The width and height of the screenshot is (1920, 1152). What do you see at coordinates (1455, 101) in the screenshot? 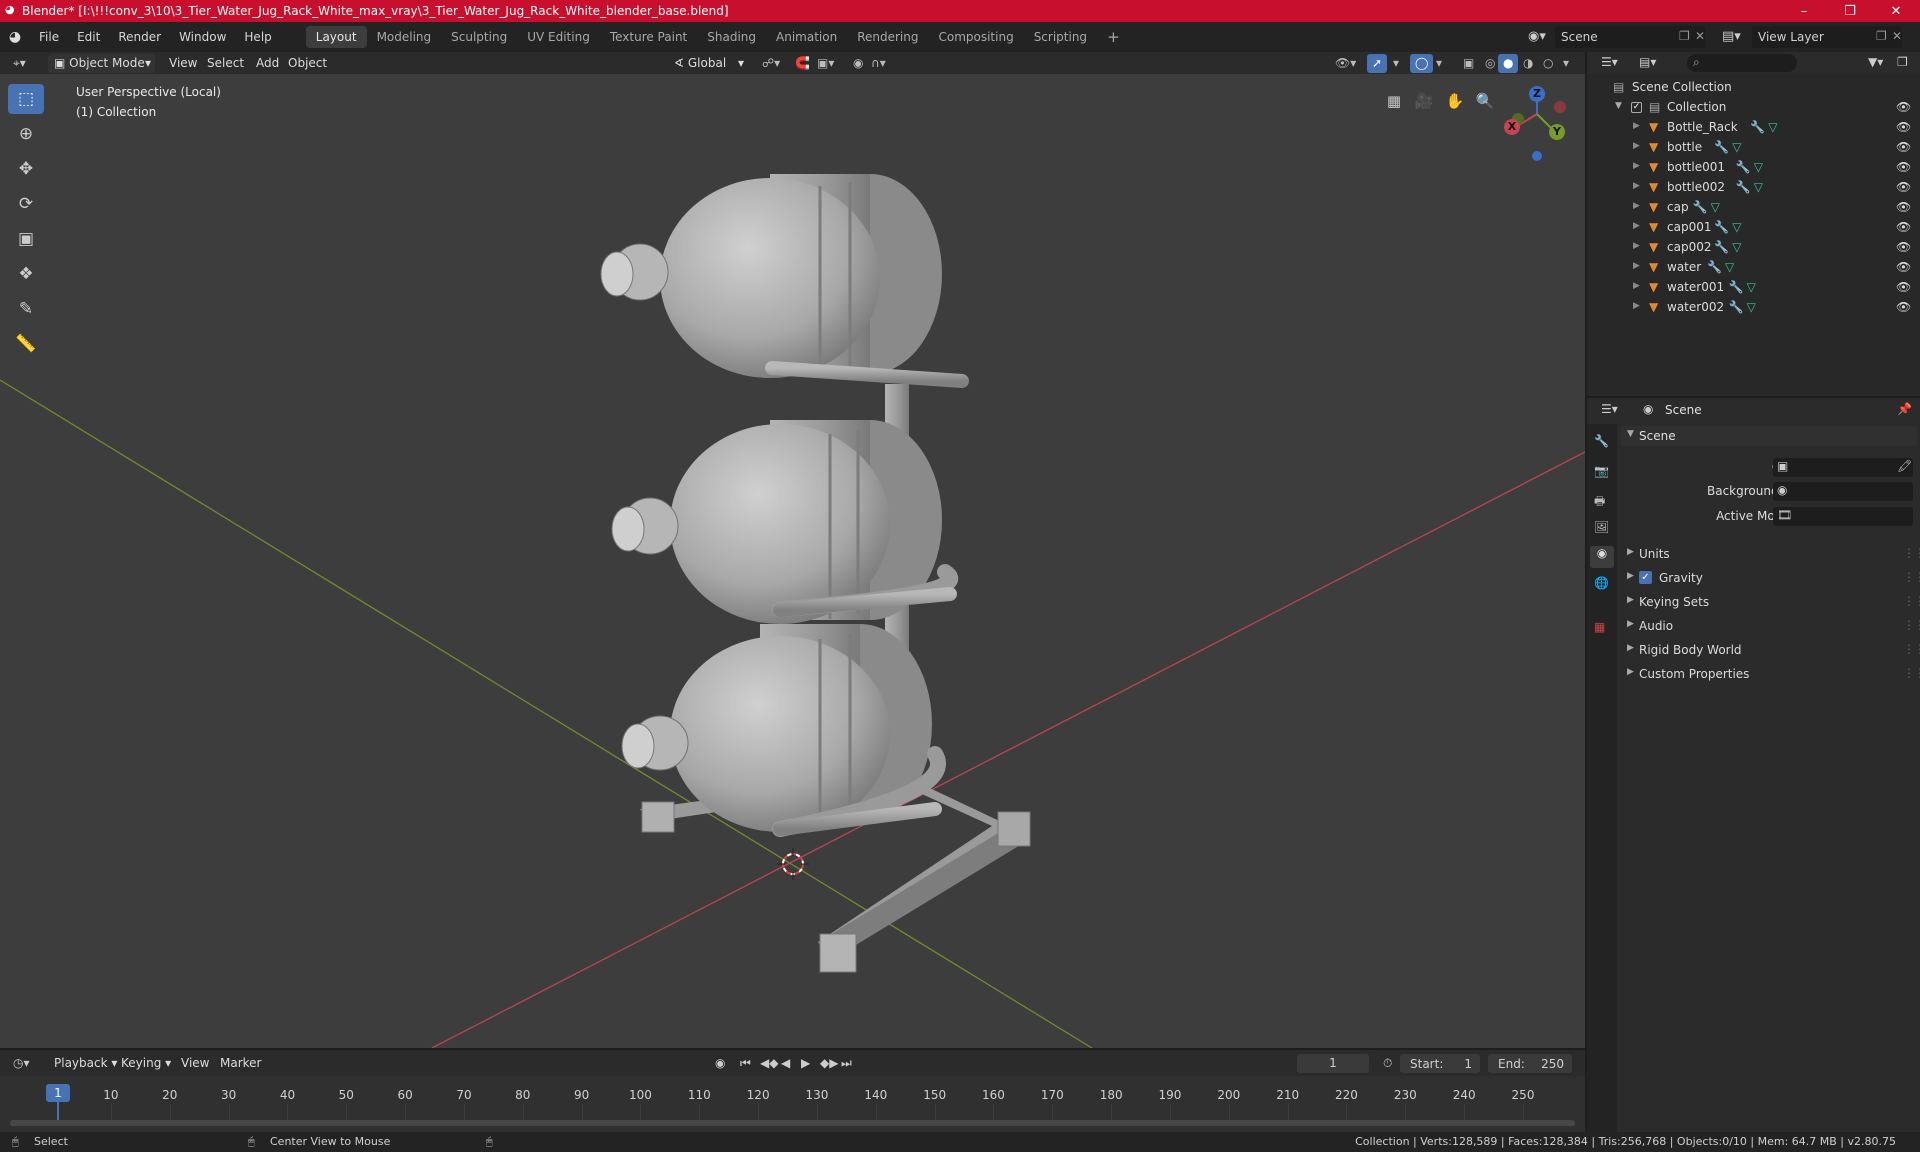
I see `pan-view-hand-icon: ✋` at bounding box center [1455, 101].